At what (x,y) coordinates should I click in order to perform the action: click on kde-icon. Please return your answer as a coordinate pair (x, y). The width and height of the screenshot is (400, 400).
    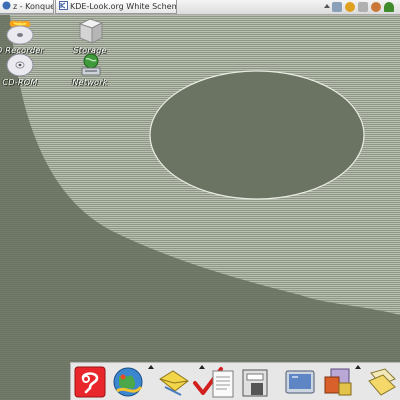
    Looking at the image, I should click on (63, 5).